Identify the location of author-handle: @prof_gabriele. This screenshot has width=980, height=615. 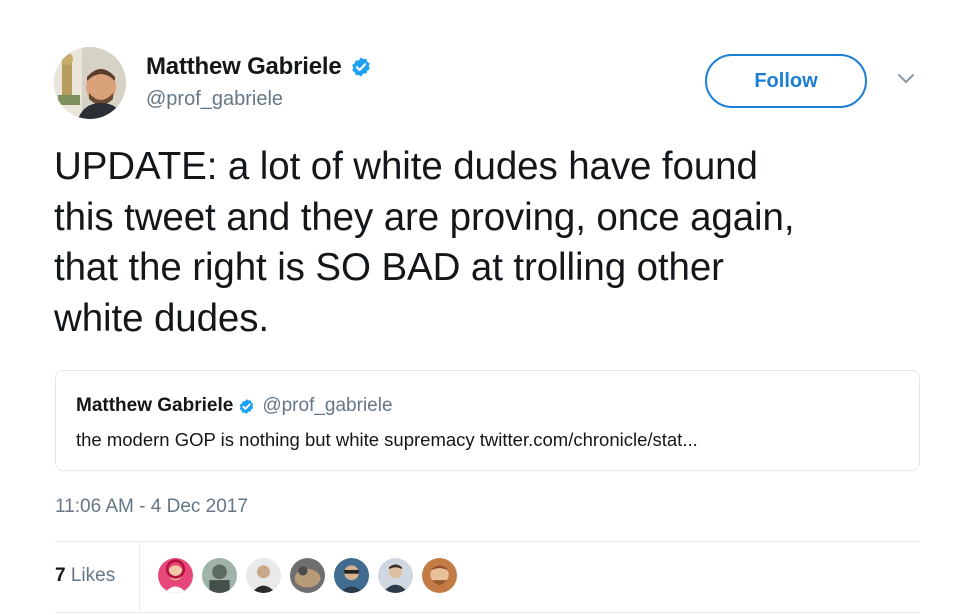
(259, 99).